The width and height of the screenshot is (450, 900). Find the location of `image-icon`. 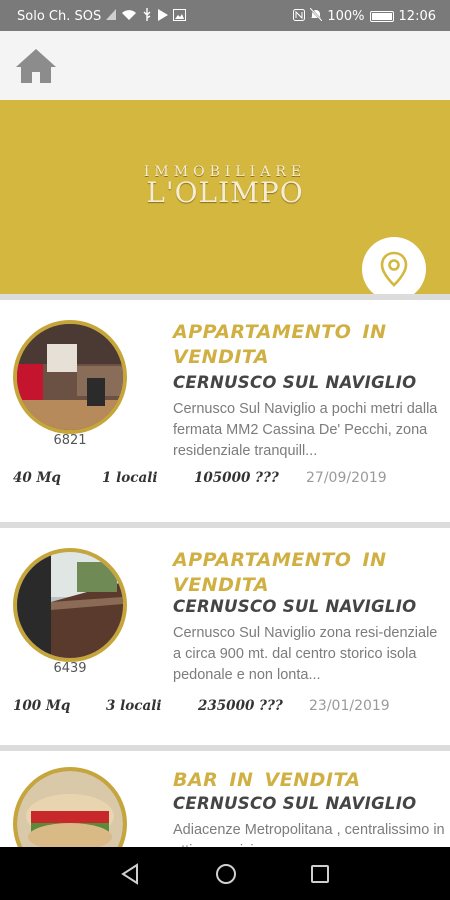

image-icon is located at coordinates (180, 16).